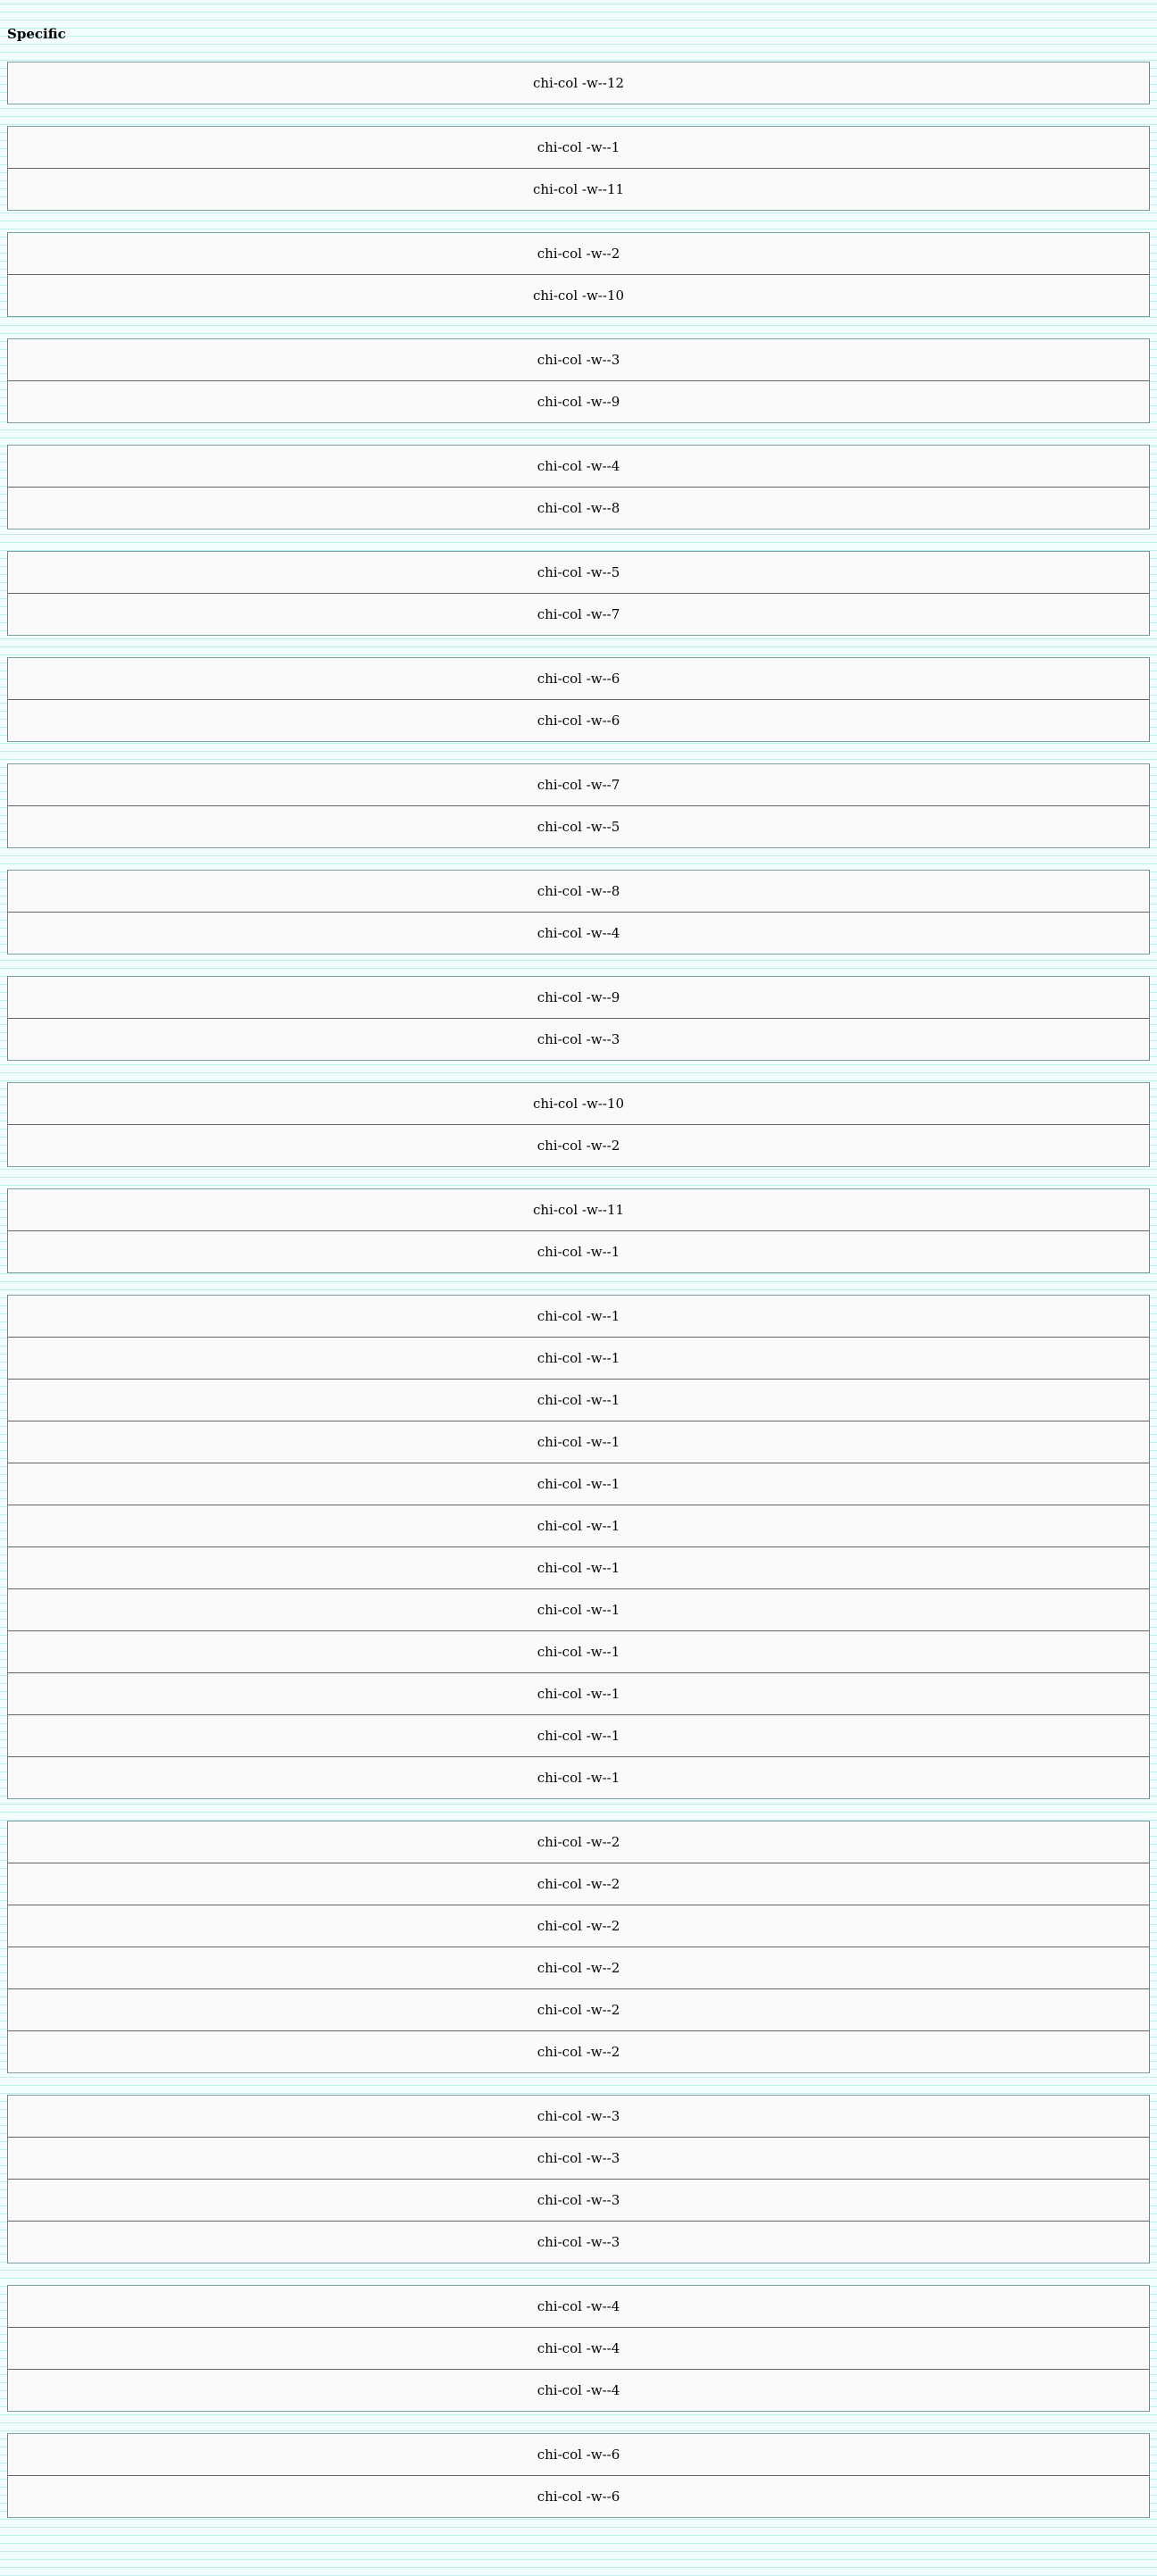 The height and width of the screenshot is (2576, 1157). I want to click on grid-row: chi-col -w--5 chi-col -w--7, so click(578, 593).